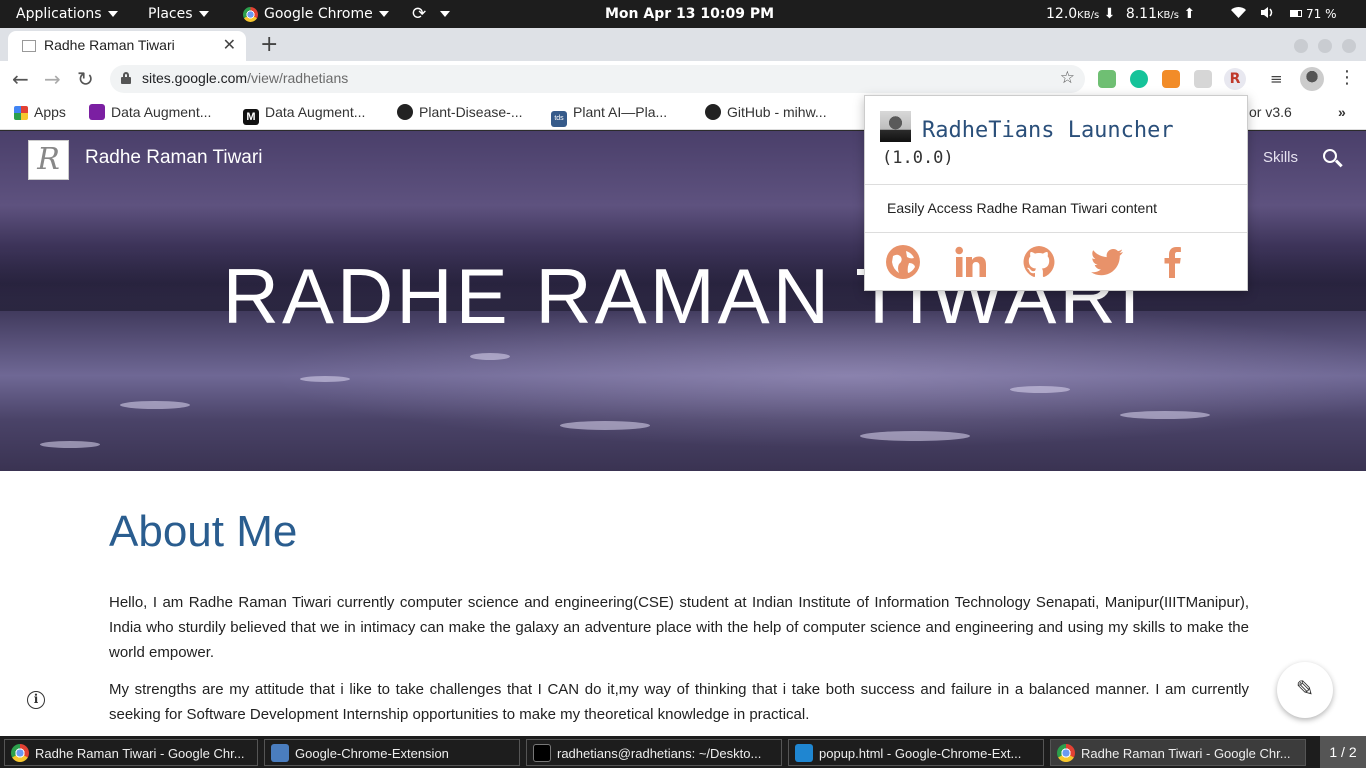 The height and width of the screenshot is (768, 1366). I want to click on popup-version: (1.0.0), so click(918, 158).